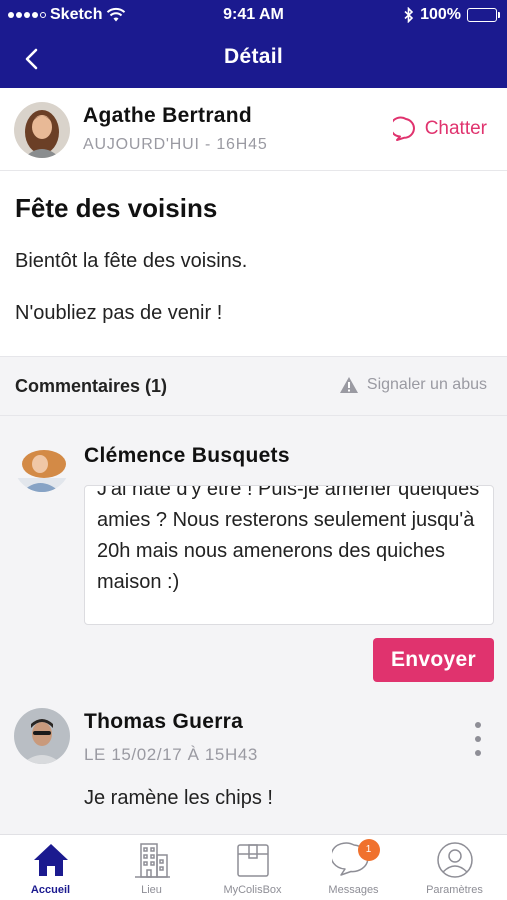 The width and height of the screenshot is (507, 900). What do you see at coordinates (164, 721) in the screenshot?
I see `comment-author-name: Thomas Guerra` at bounding box center [164, 721].